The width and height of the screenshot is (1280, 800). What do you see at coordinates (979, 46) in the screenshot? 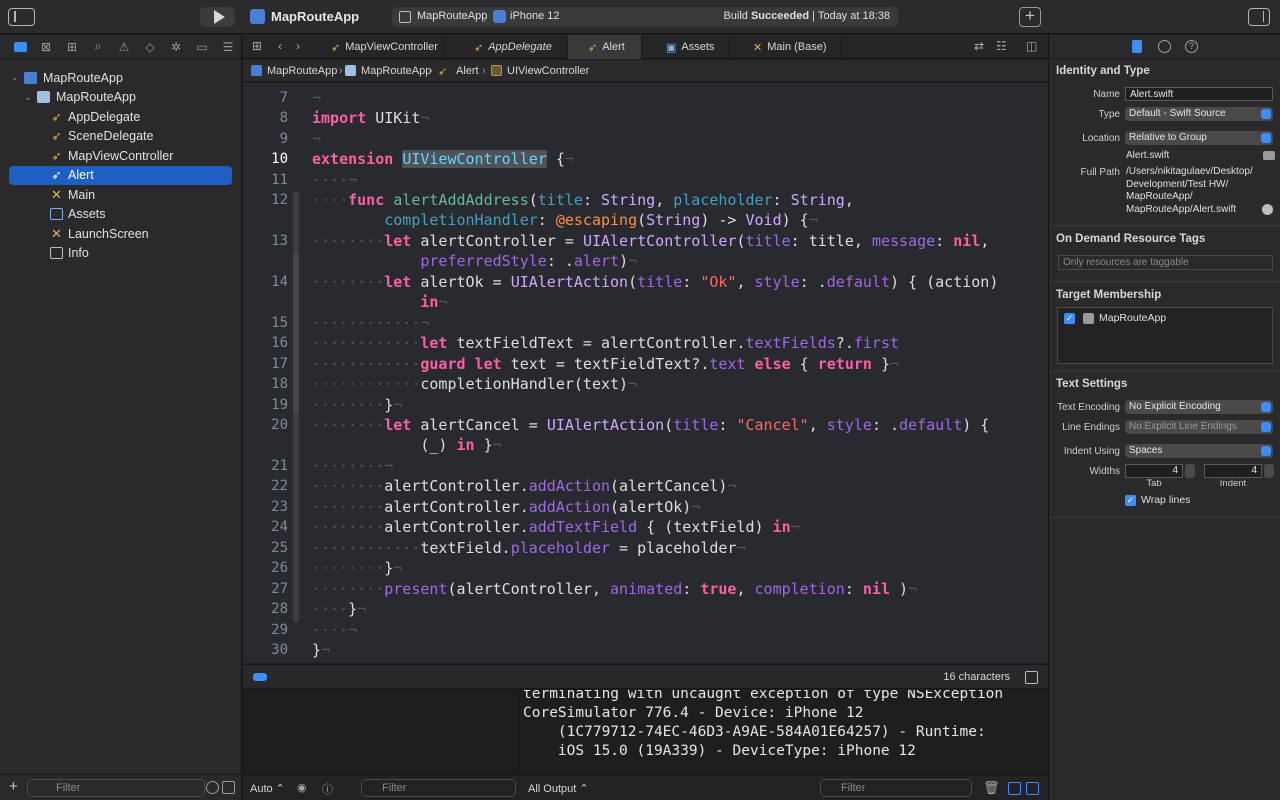
I see `swap-icon: ⇄` at bounding box center [979, 46].